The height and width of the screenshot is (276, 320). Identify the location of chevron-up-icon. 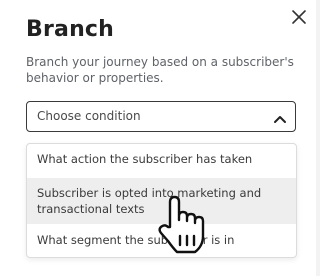
(280, 116).